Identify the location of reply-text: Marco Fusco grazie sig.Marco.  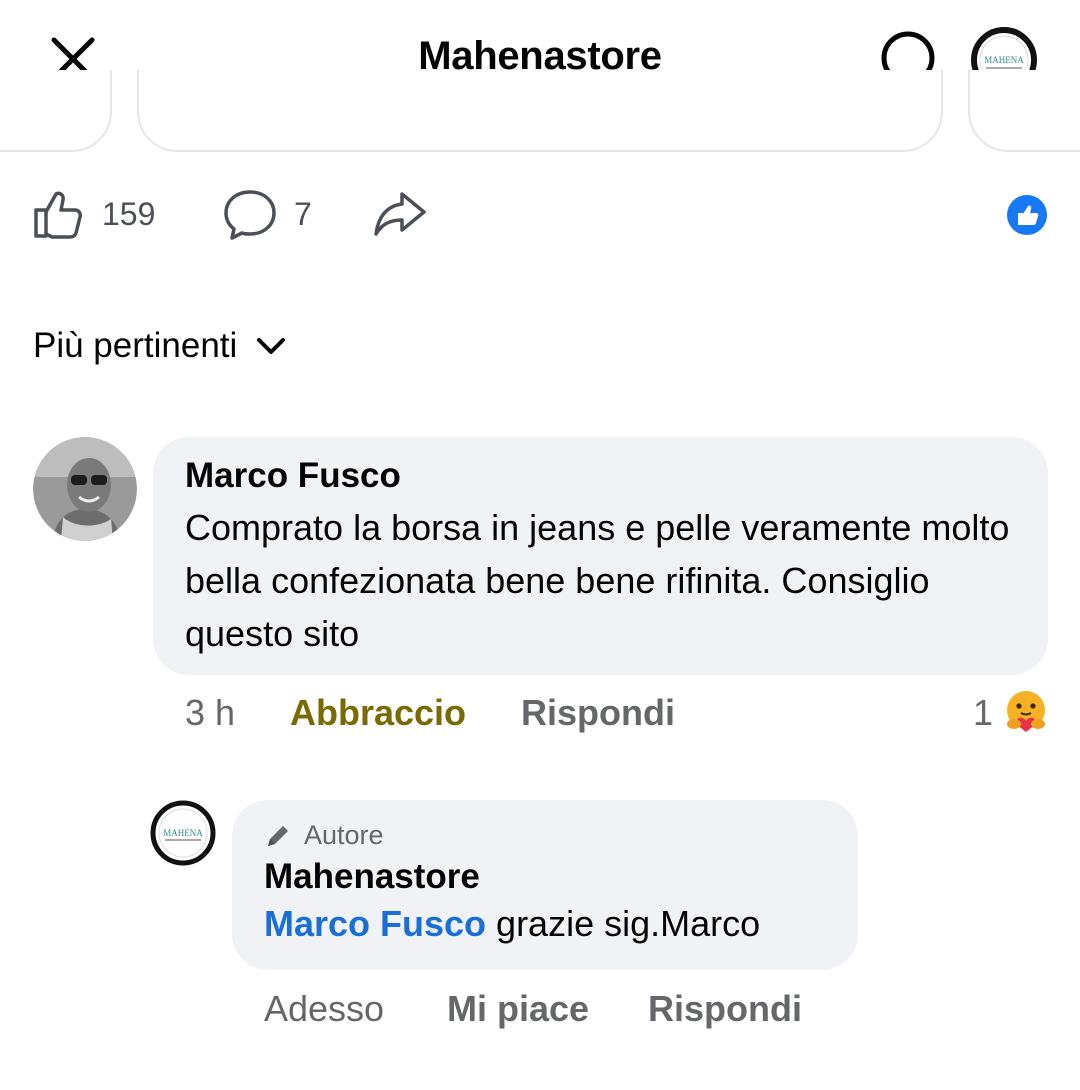
(545, 924).